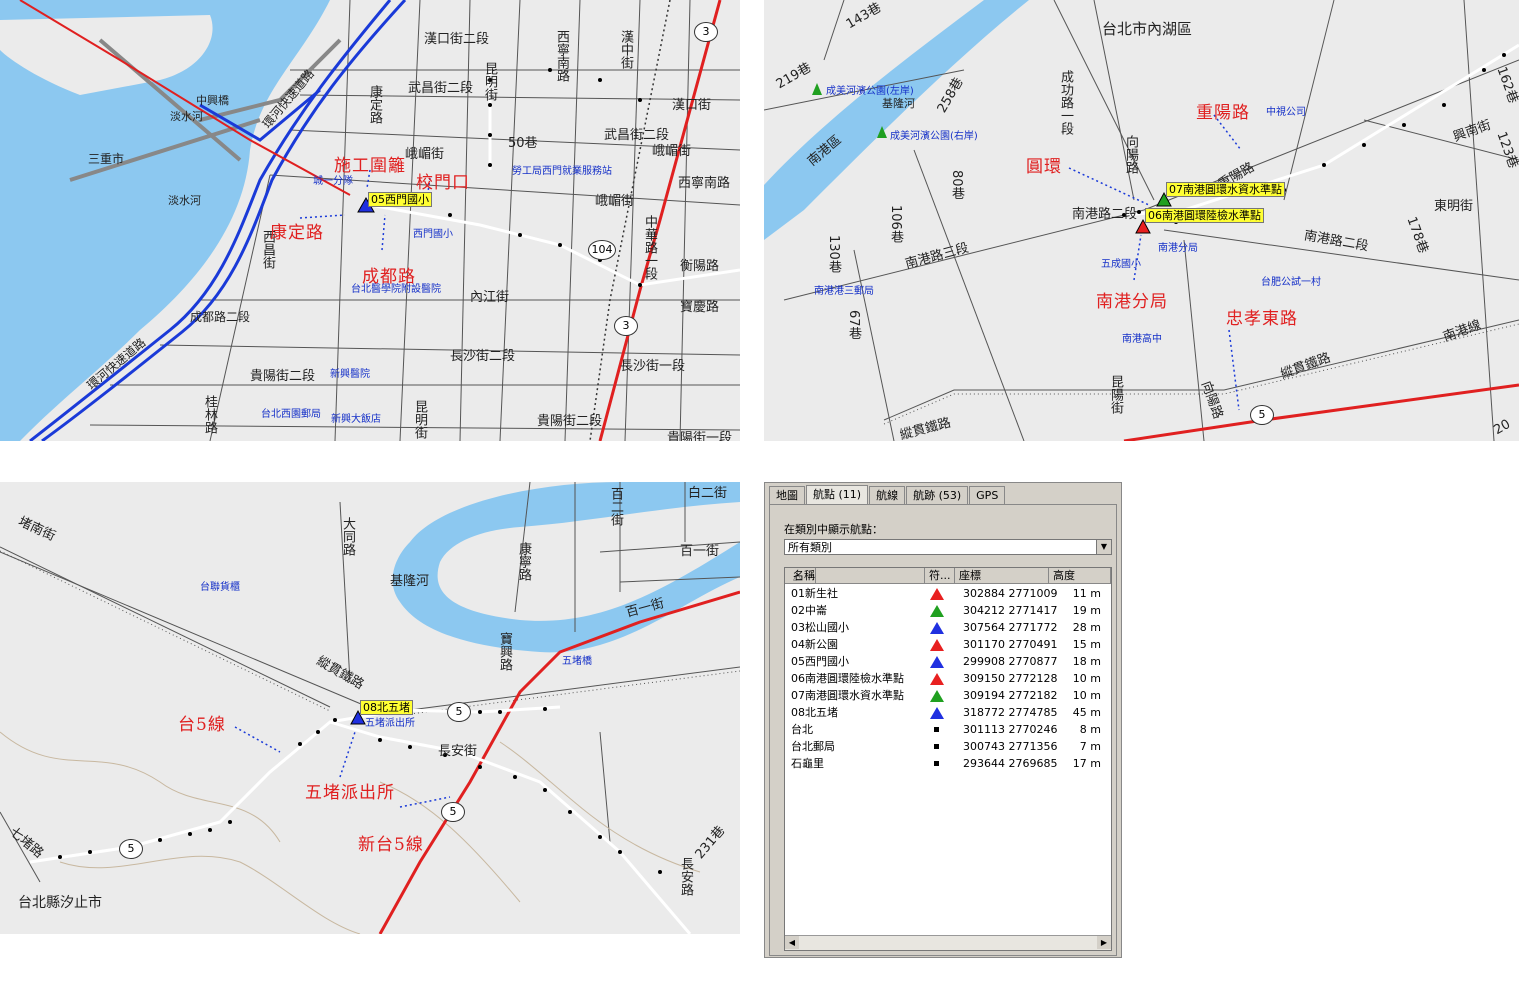 Image resolution: width=1527 pixels, height=993 pixels. Describe the element at coordinates (1086, 763) in the screenshot. I see `waypoint-altitude: 17 m` at that location.